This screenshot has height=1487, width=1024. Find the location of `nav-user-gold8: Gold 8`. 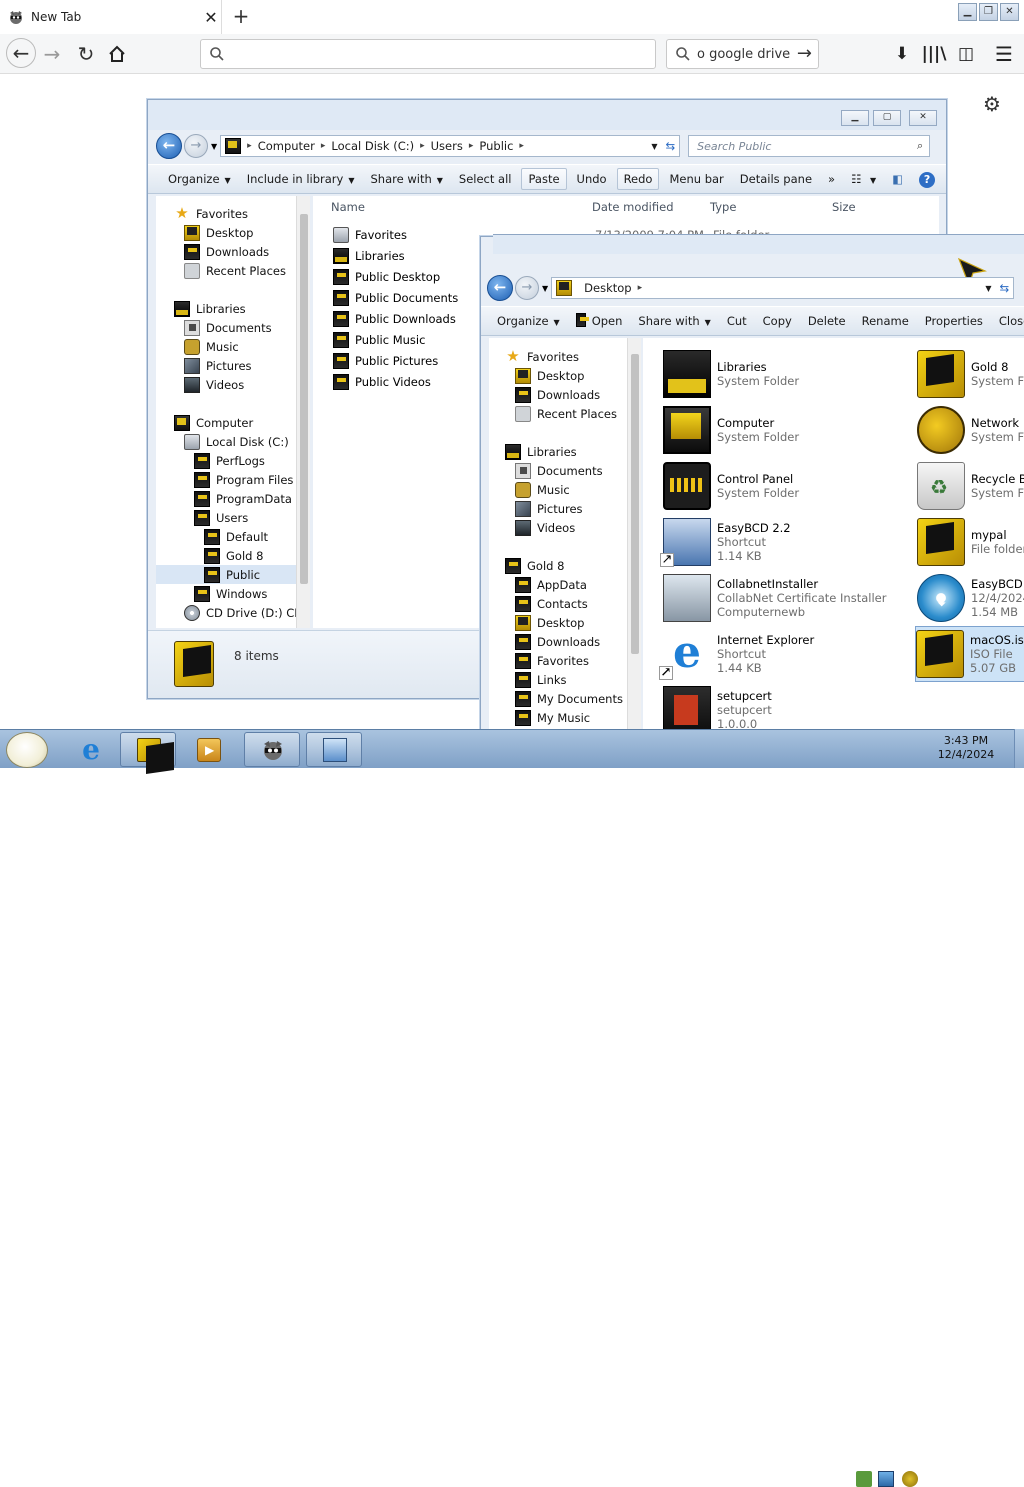

nav-user-gold8: Gold 8 is located at coordinates (559, 565).